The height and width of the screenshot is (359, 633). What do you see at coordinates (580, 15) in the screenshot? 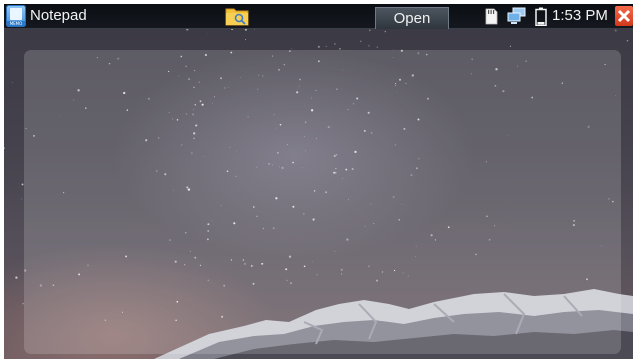
I see `clock: 1:53 PM` at bounding box center [580, 15].